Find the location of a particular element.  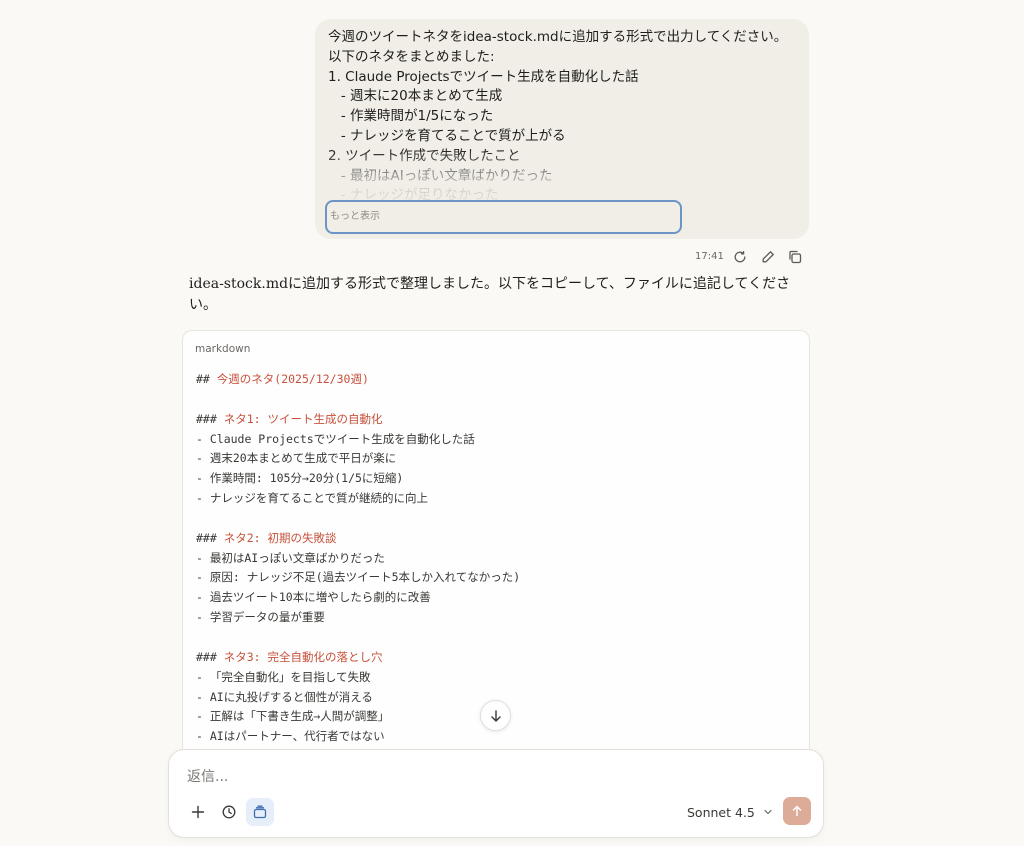

user-message-line: - ナレッジを育てることで質が上がる is located at coordinates (447, 135).